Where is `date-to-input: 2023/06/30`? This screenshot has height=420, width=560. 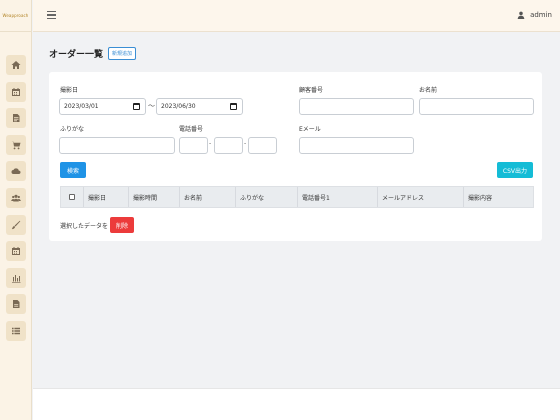
date-to-input: 2023/06/30 is located at coordinates (199, 106).